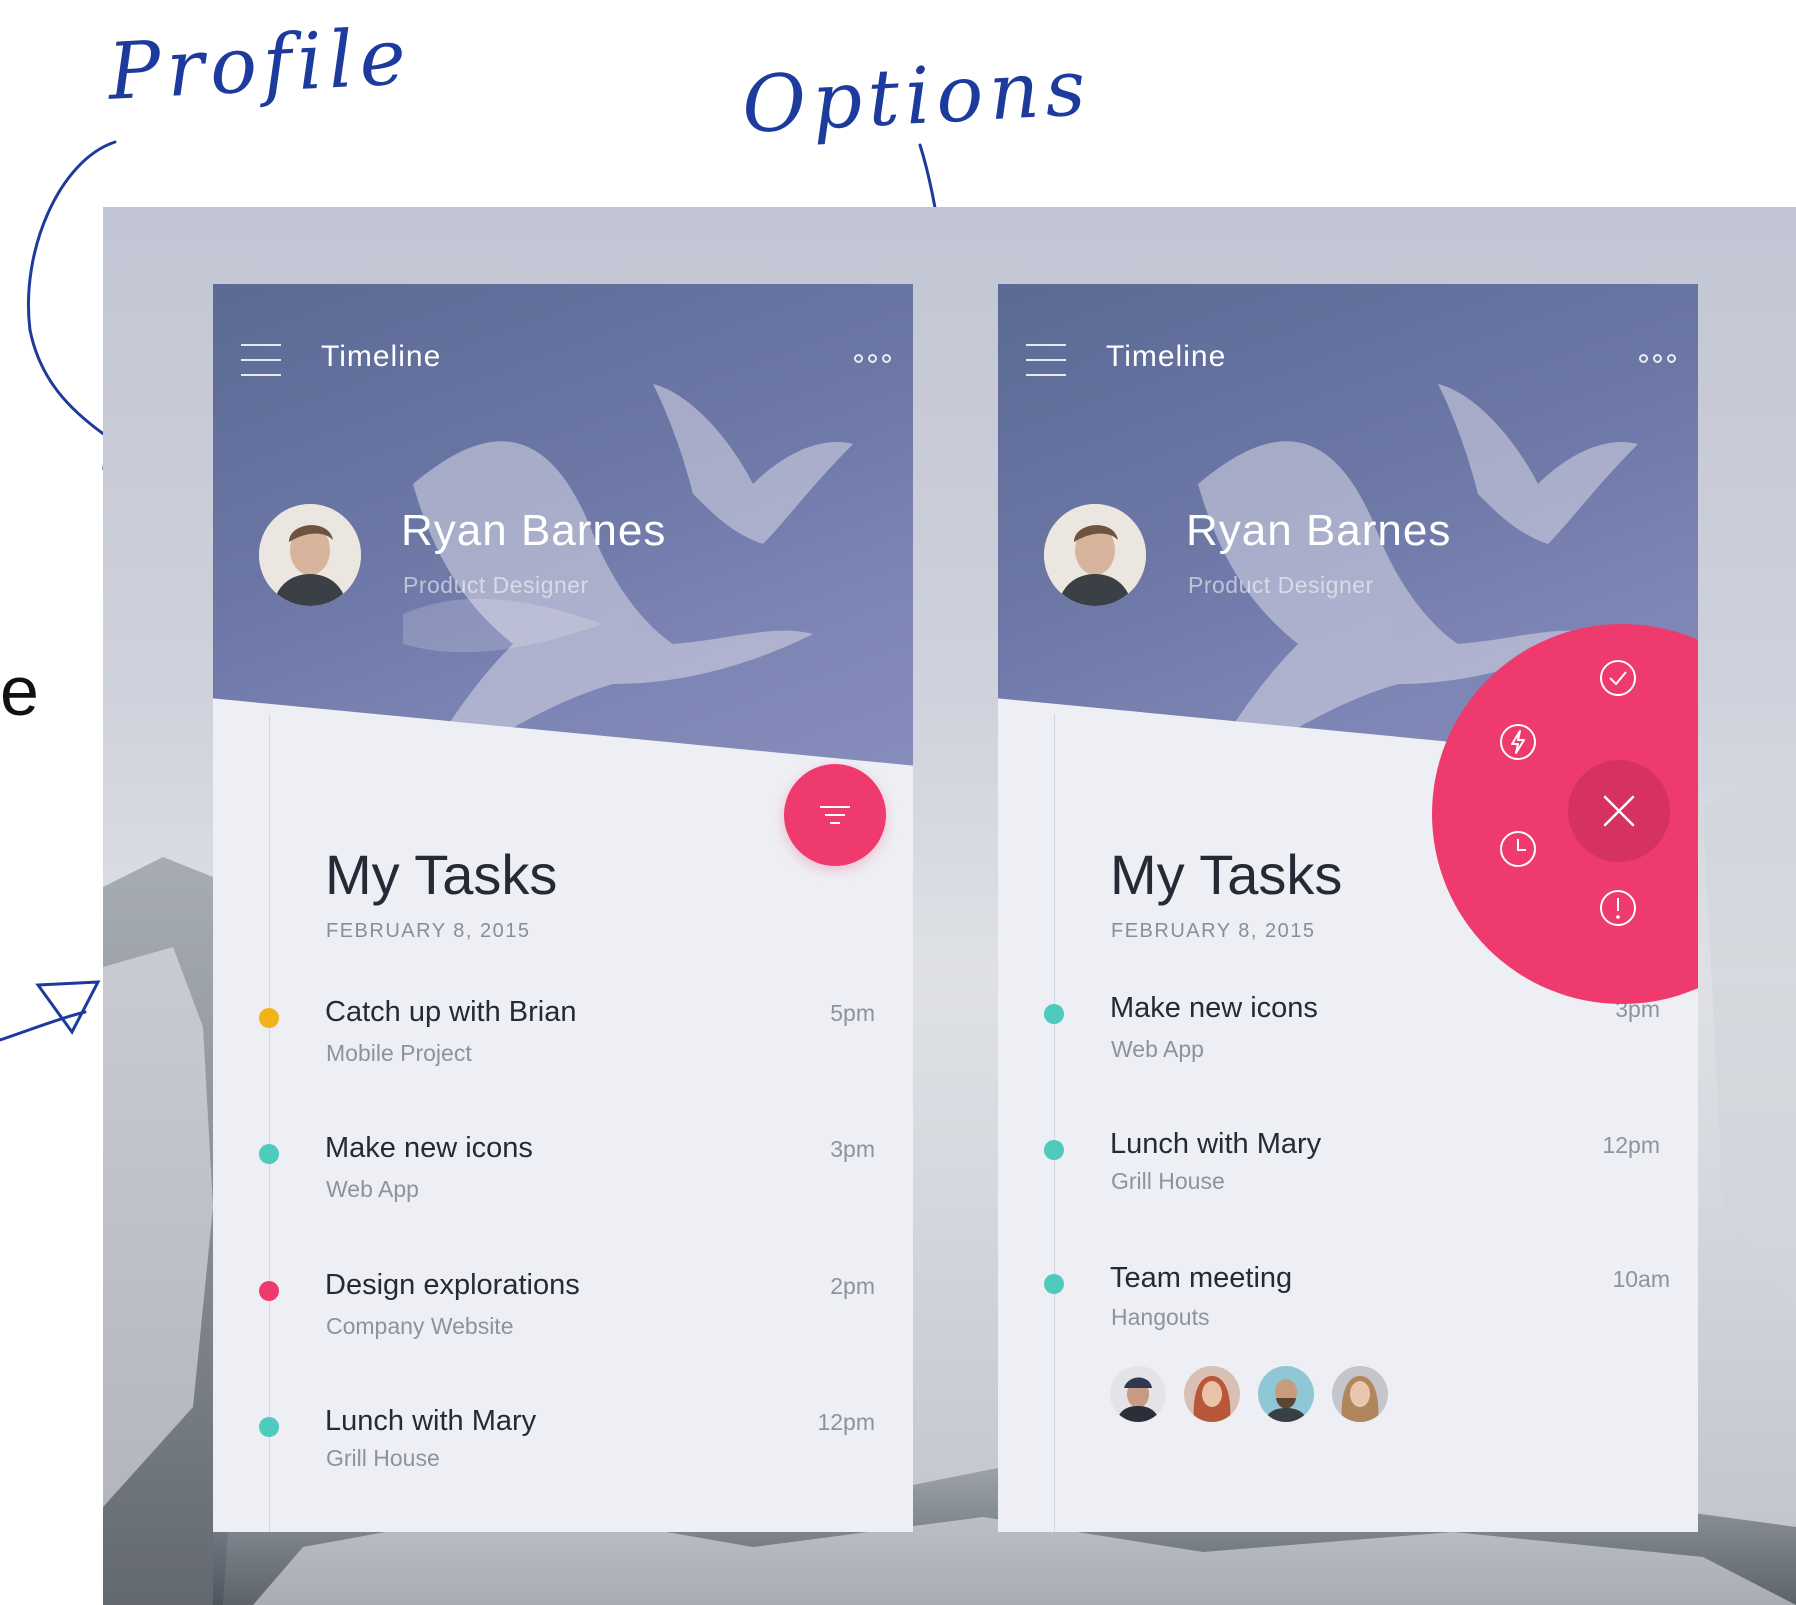 Image resolution: width=1796 pixels, height=1605 pixels. Describe the element at coordinates (563, 1046) in the screenshot. I see `task-item: Catch up with Brian Mobile Project 5pm` at that location.